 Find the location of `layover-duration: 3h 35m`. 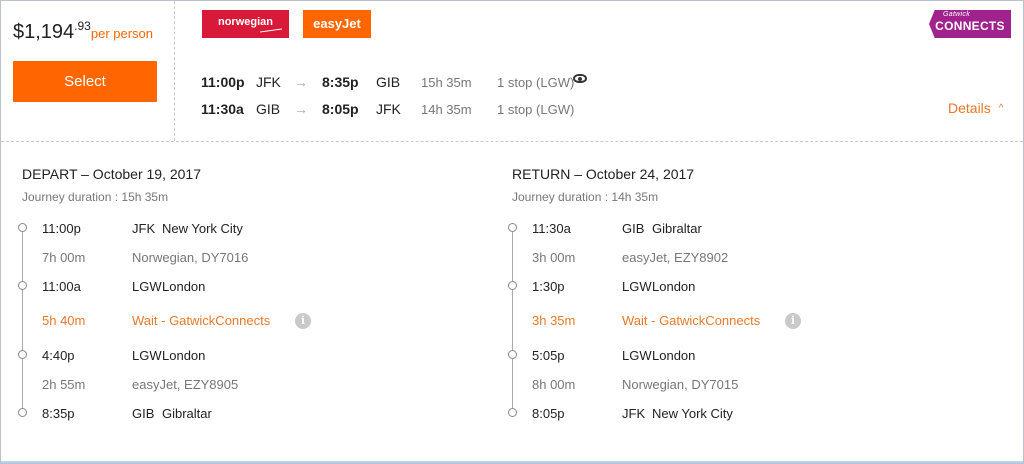

layover-duration: 3h 35m is located at coordinates (554, 320).